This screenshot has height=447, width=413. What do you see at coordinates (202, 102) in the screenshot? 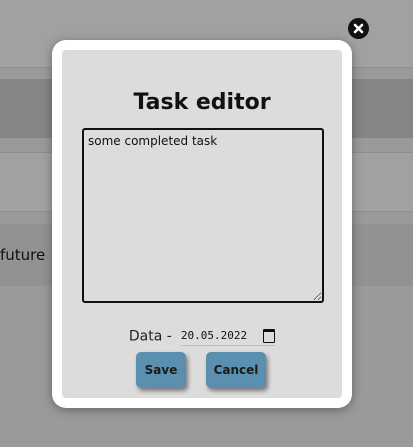
I see `modal-title: Task editor` at bounding box center [202, 102].